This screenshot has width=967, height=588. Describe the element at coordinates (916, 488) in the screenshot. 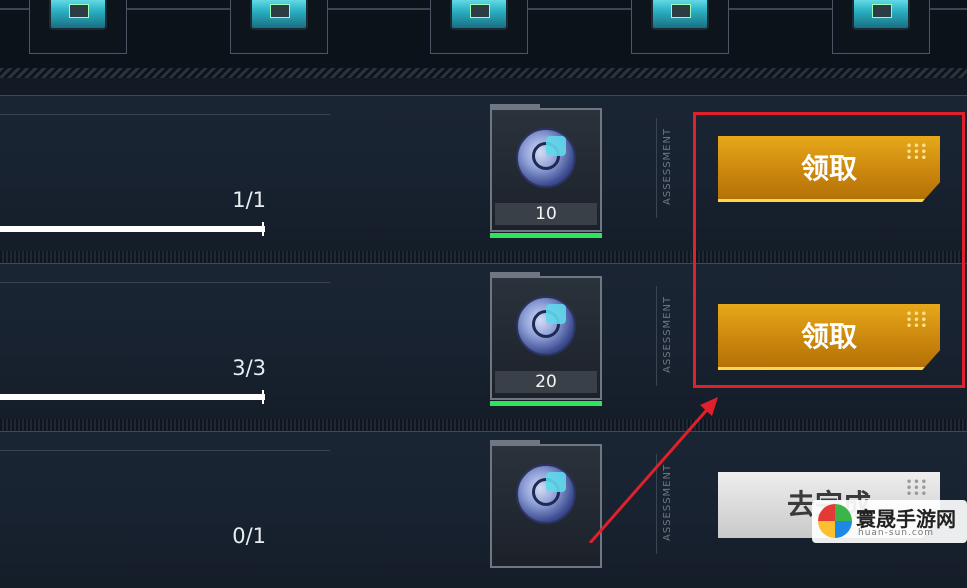

I see `dots-grid-icon: ••• ••• •••` at that location.